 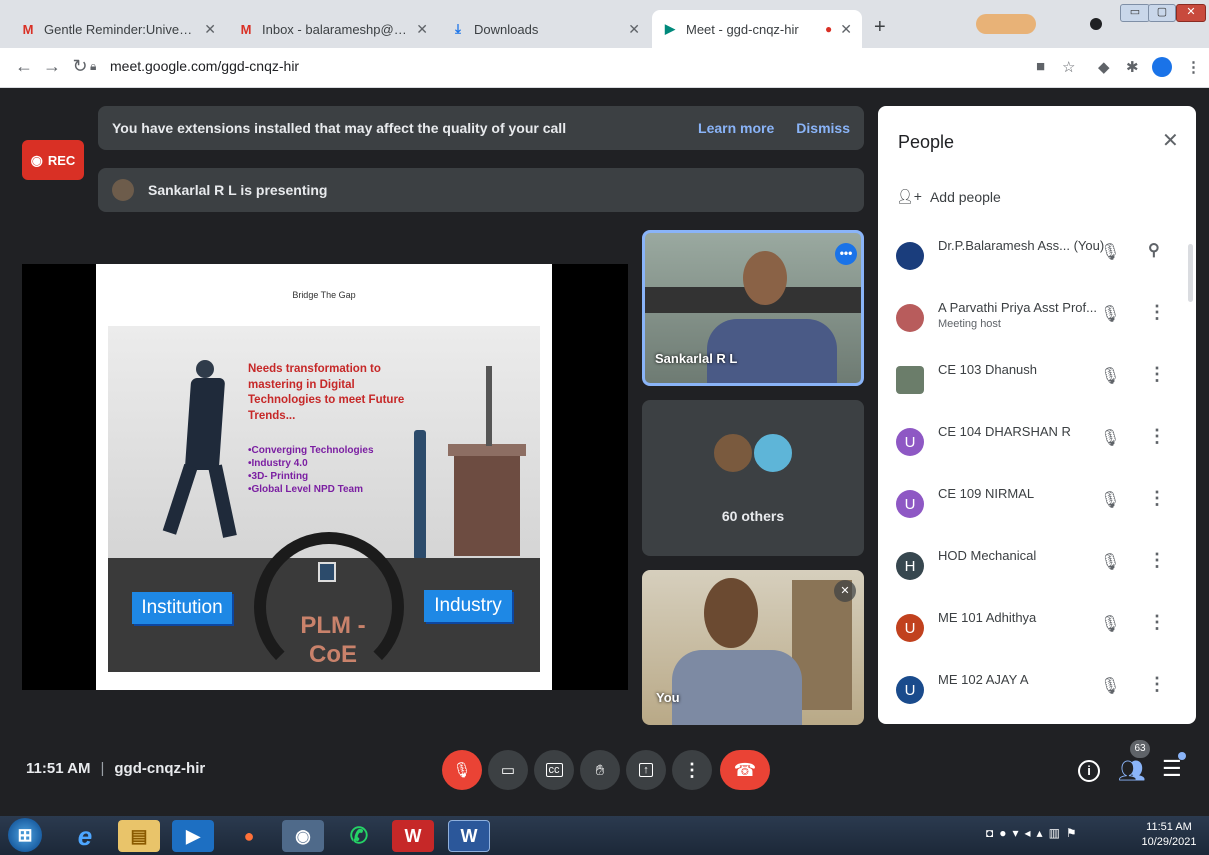 What do you see at coordinates (469, 836) in the screenshot?
I see `word-icon: W` at bounding box center [469, 836].